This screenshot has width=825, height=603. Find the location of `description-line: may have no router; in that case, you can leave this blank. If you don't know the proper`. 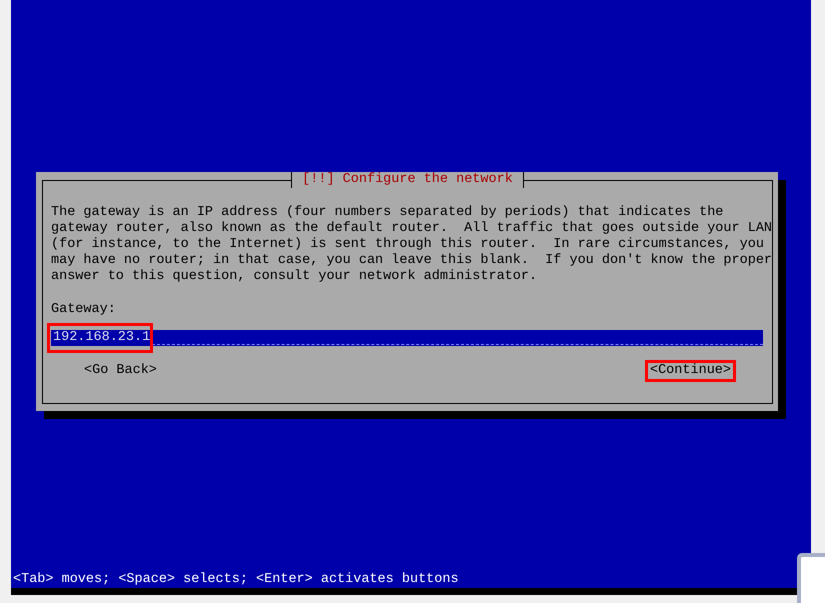

description-line: may have no router; in that case, you can leave this blank. If you don't know the proper is located at coordinates (411, 261).